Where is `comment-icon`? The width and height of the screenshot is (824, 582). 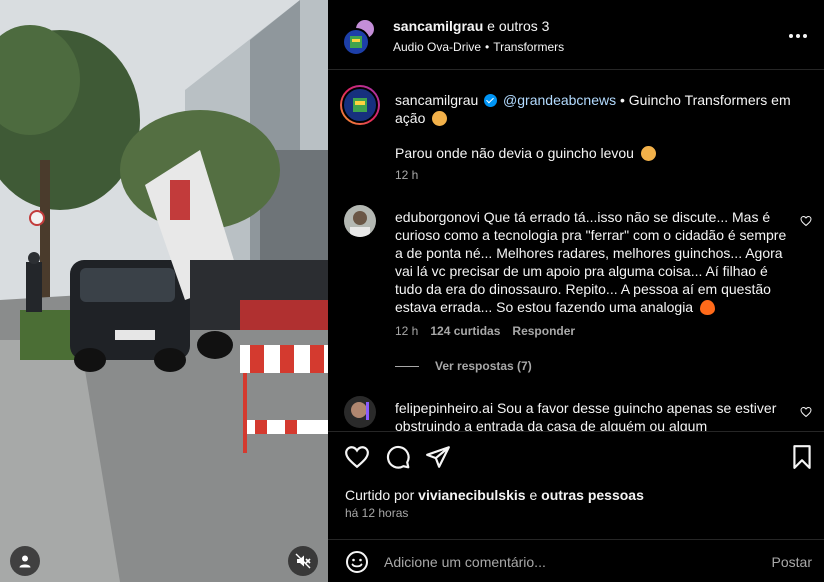 comment-icon is located at coordinates (398, 457).